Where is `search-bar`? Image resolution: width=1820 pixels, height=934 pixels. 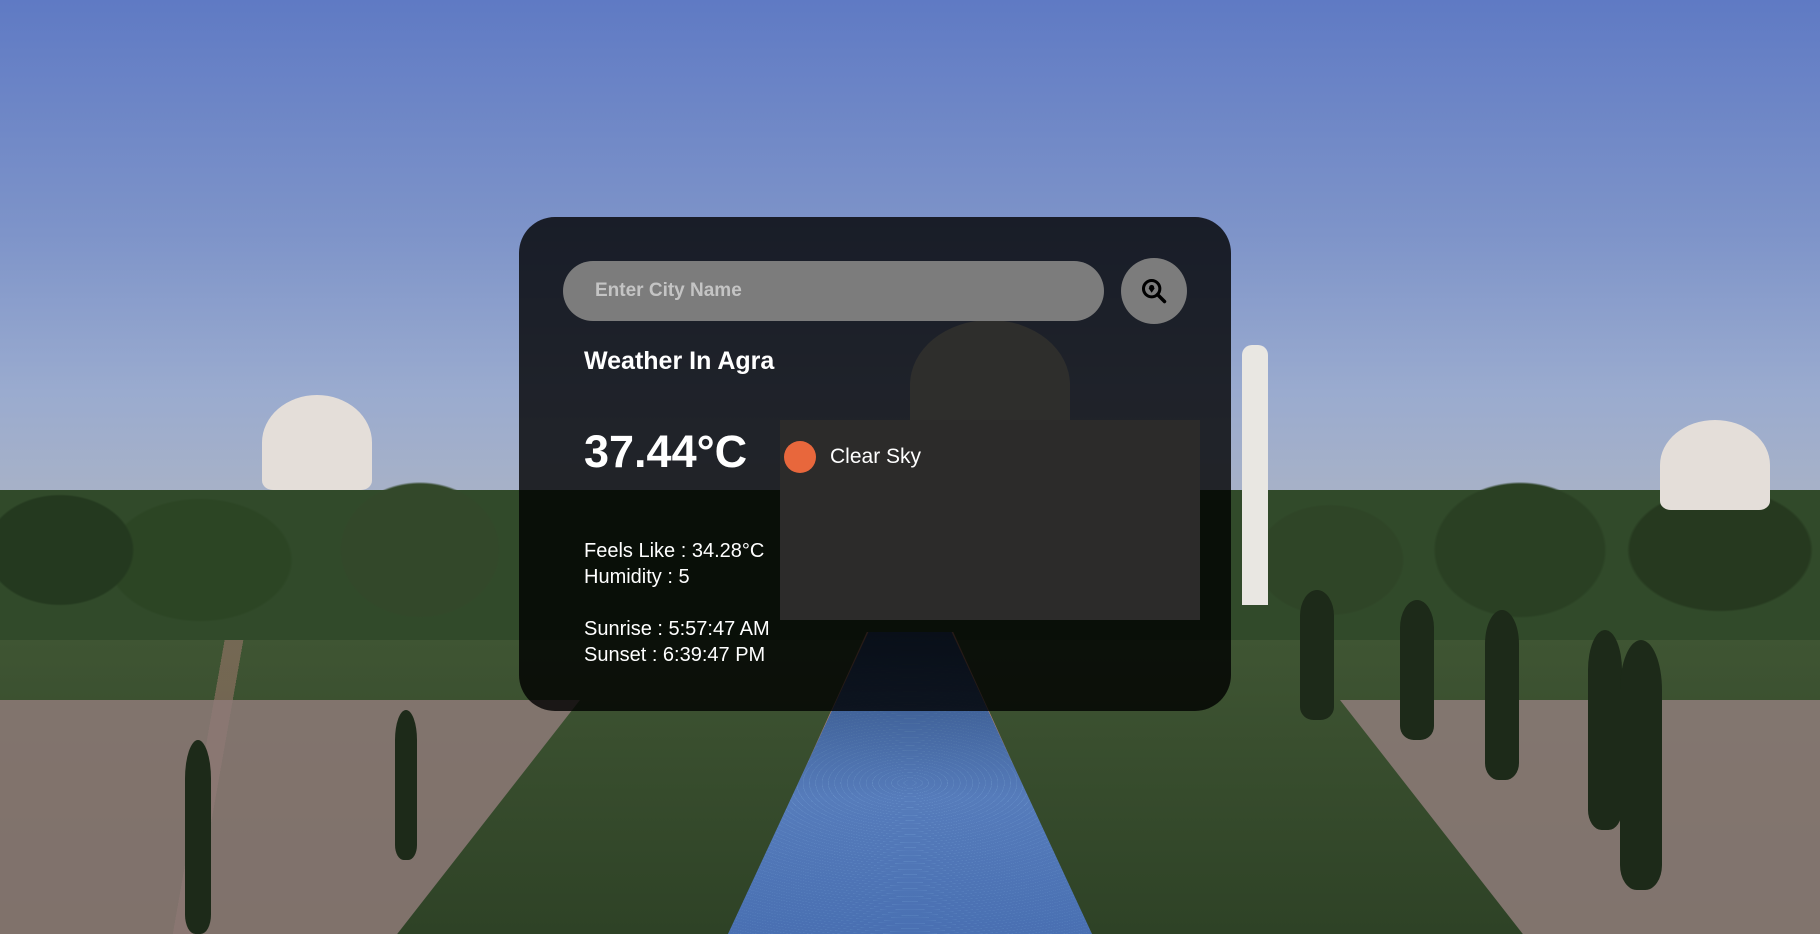
search-bar is located at coordinates (875, 291).